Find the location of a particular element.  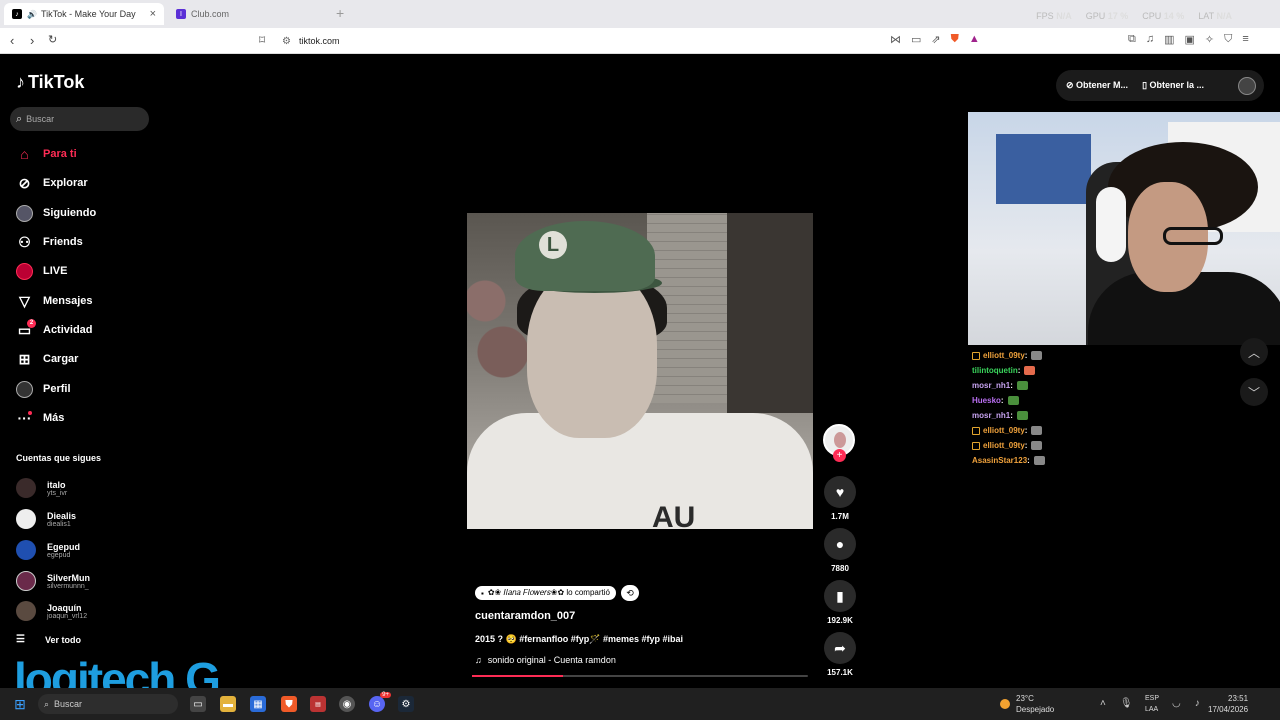

wallet-icon: ▣ is located at coordinates (1190, 39).